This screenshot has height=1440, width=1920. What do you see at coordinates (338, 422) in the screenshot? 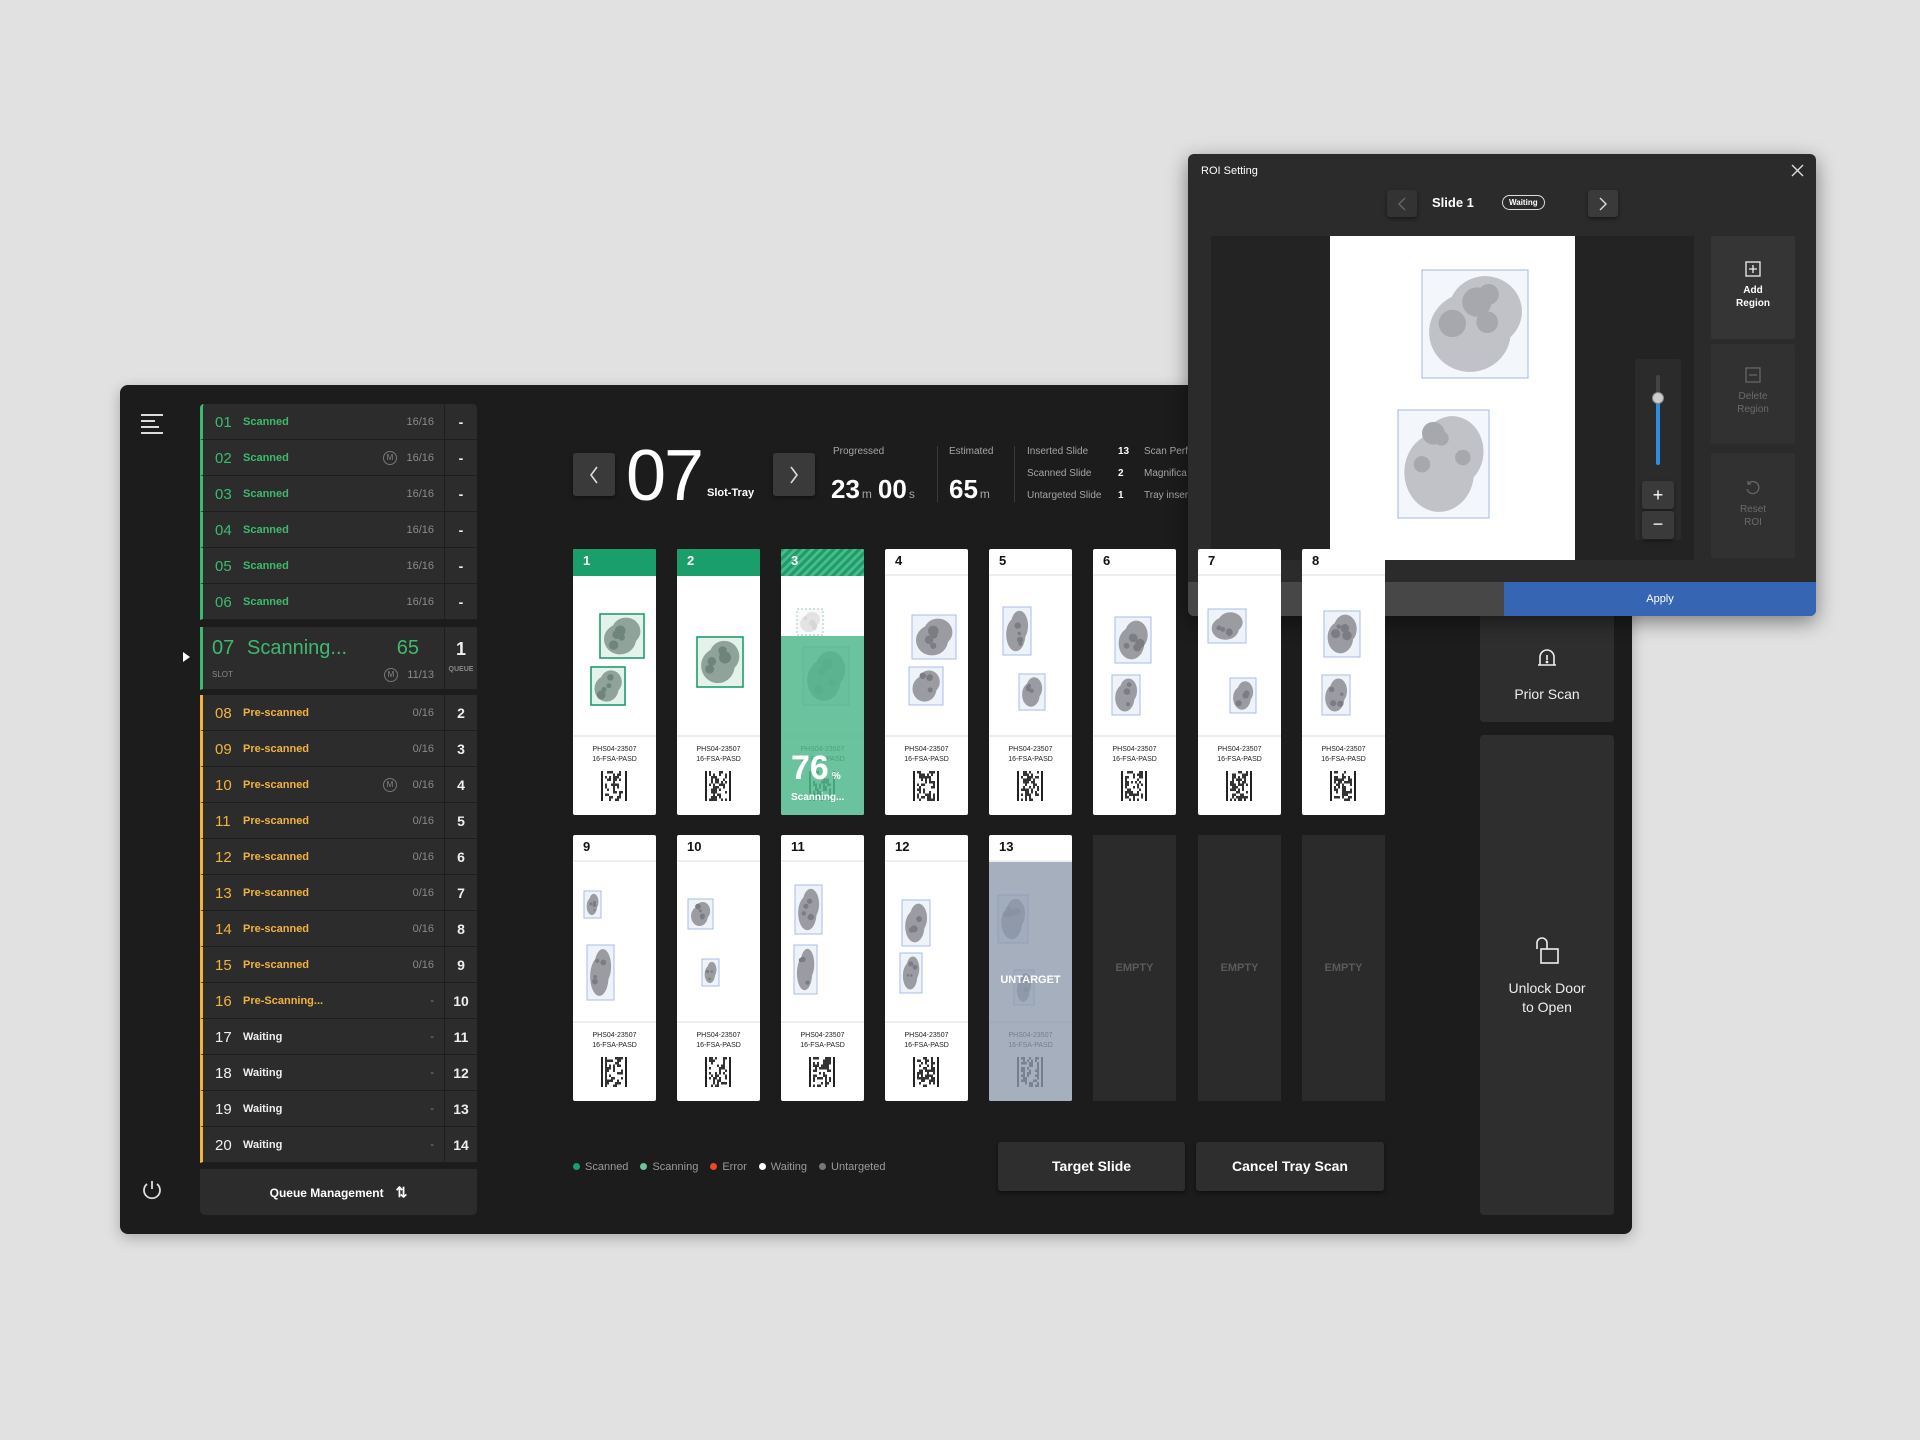
I see `slot-row: 01 Scanned 16/16-` at bounding box center [338, 422].